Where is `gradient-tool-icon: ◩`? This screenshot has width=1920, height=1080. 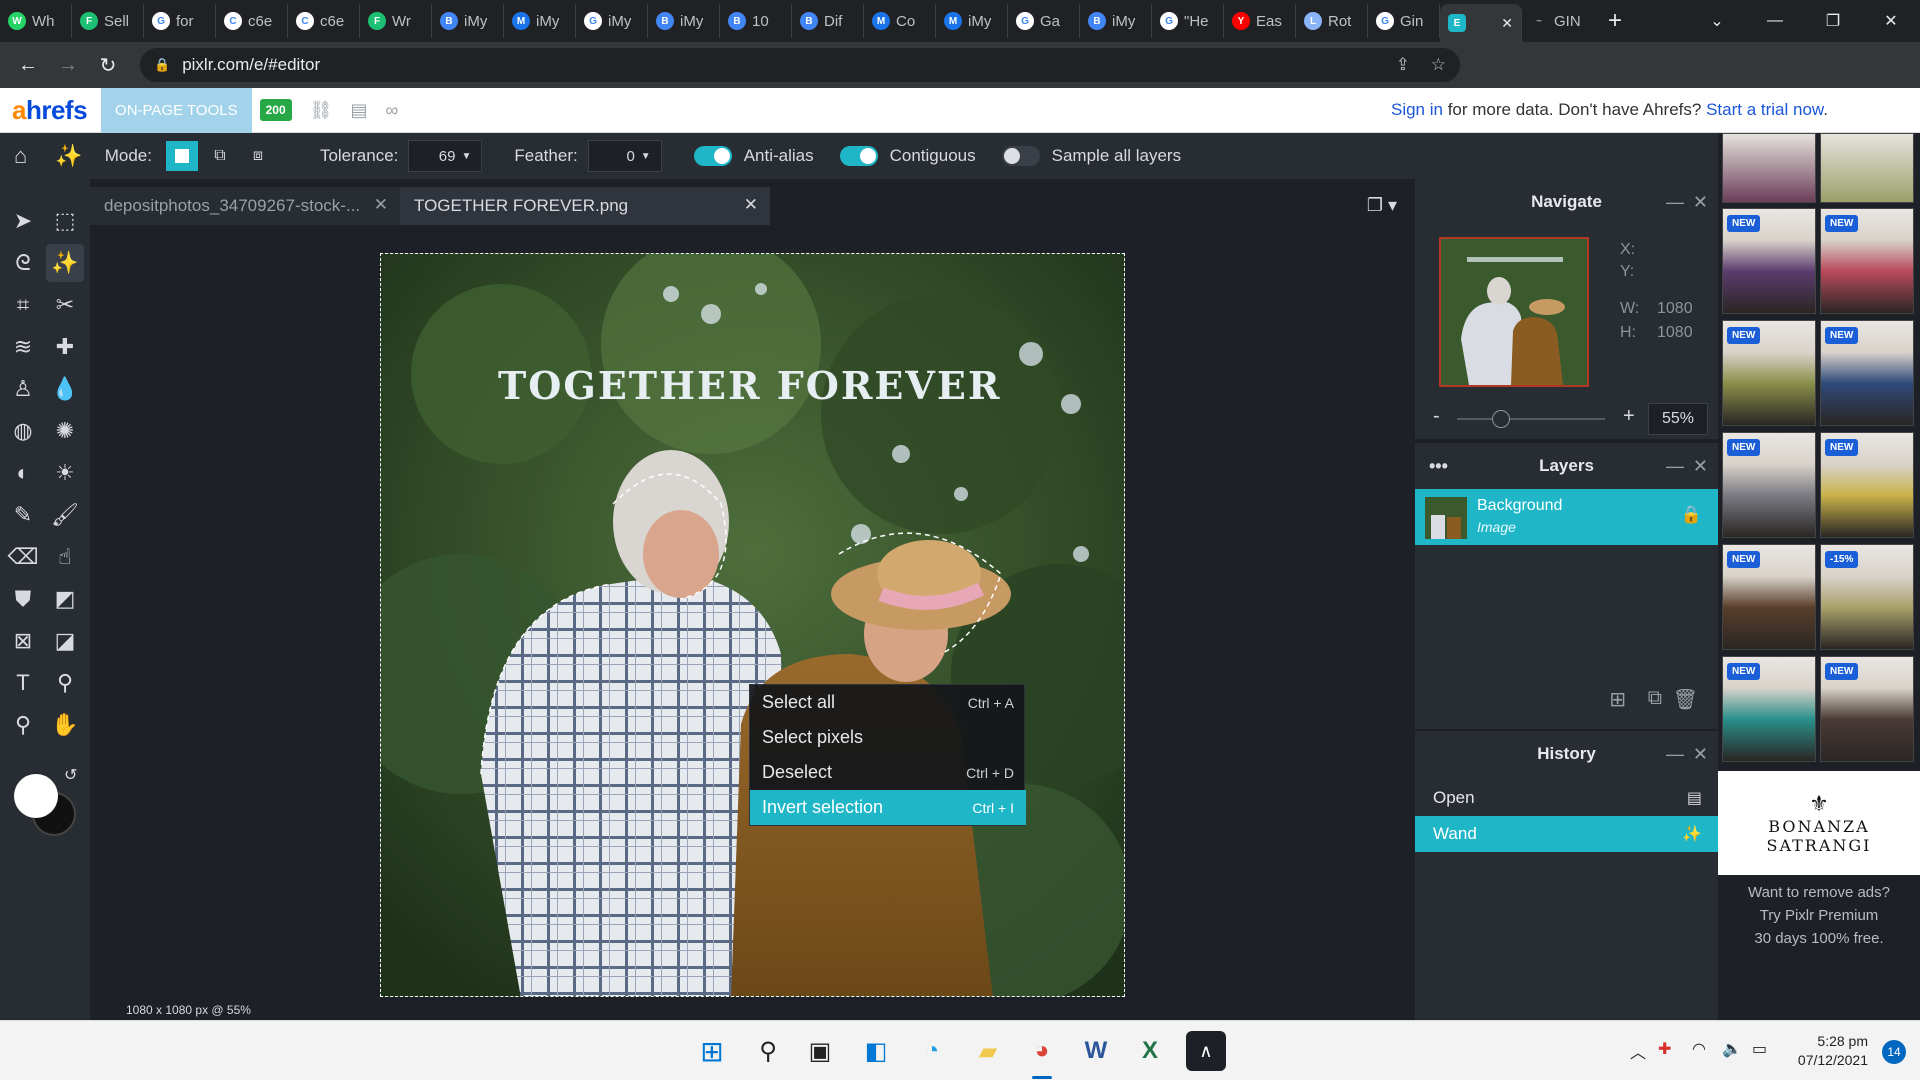
gradient-tool-icon: ◩ is located at coordinates (65, 599).